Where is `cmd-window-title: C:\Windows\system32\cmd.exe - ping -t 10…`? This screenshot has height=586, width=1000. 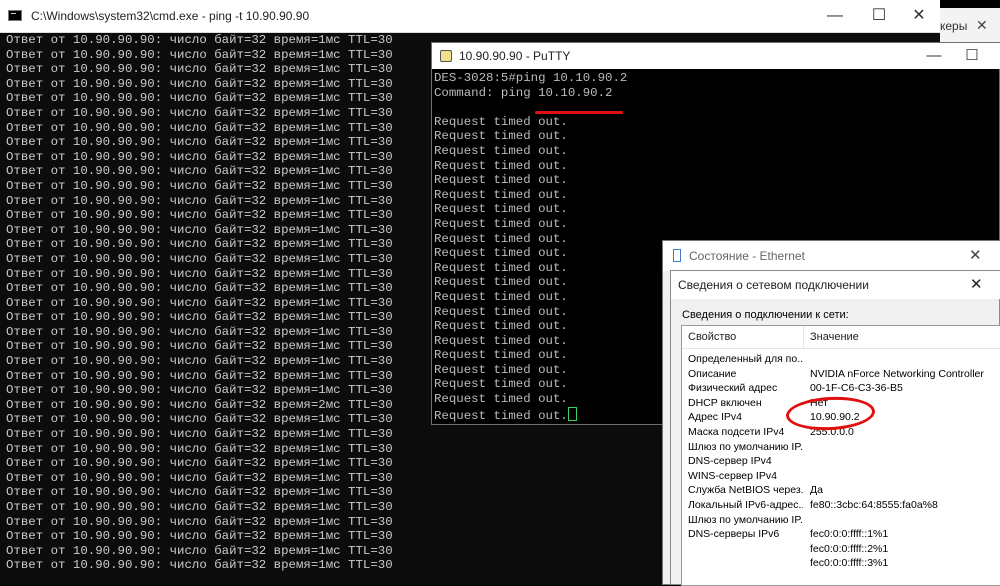
cmd-window-title: C:\Windows\system32\cmd.exe - ping -t 10… is located at coordinates (170, 16).